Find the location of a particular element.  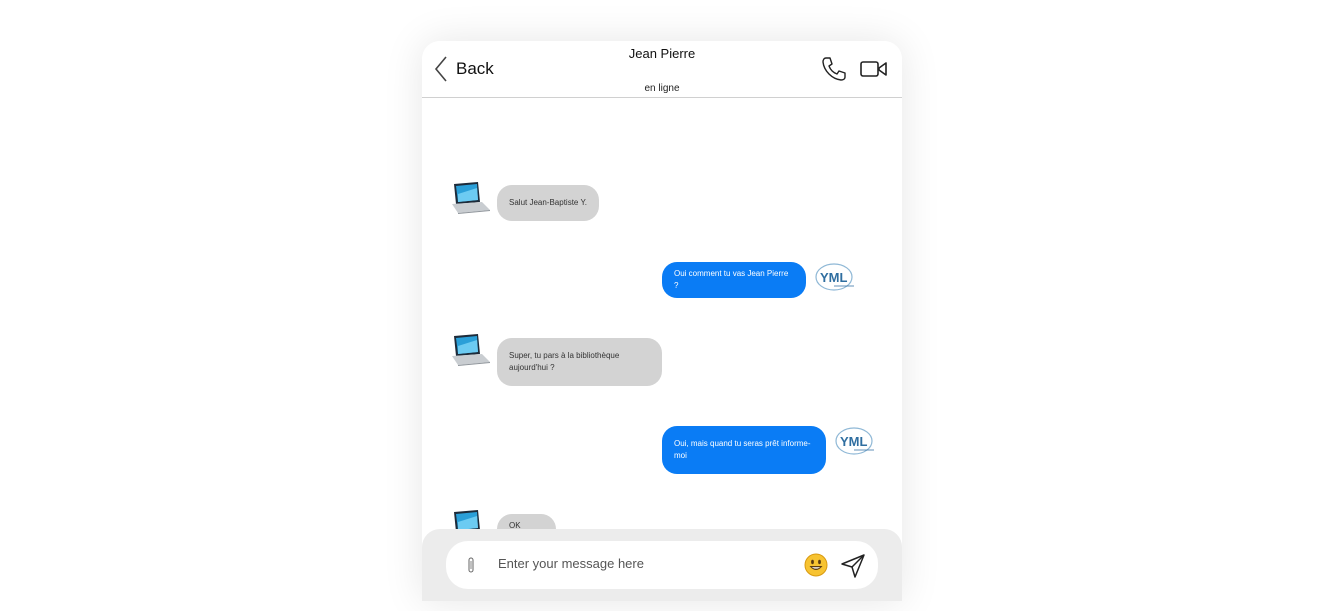

back-label: Back is located at coordinates (475, 68).